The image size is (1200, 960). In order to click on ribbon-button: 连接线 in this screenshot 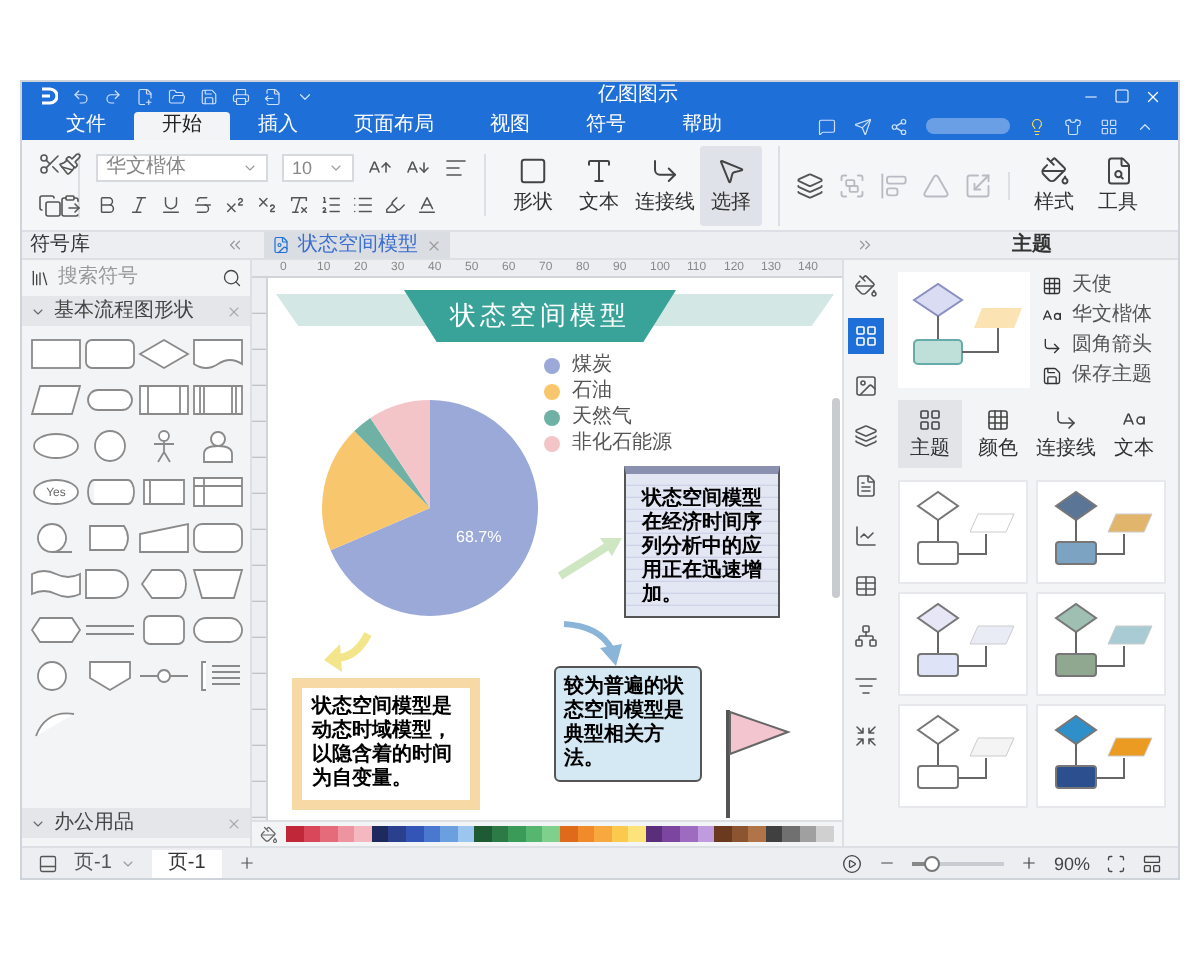, I will do `click(665, 185)`.